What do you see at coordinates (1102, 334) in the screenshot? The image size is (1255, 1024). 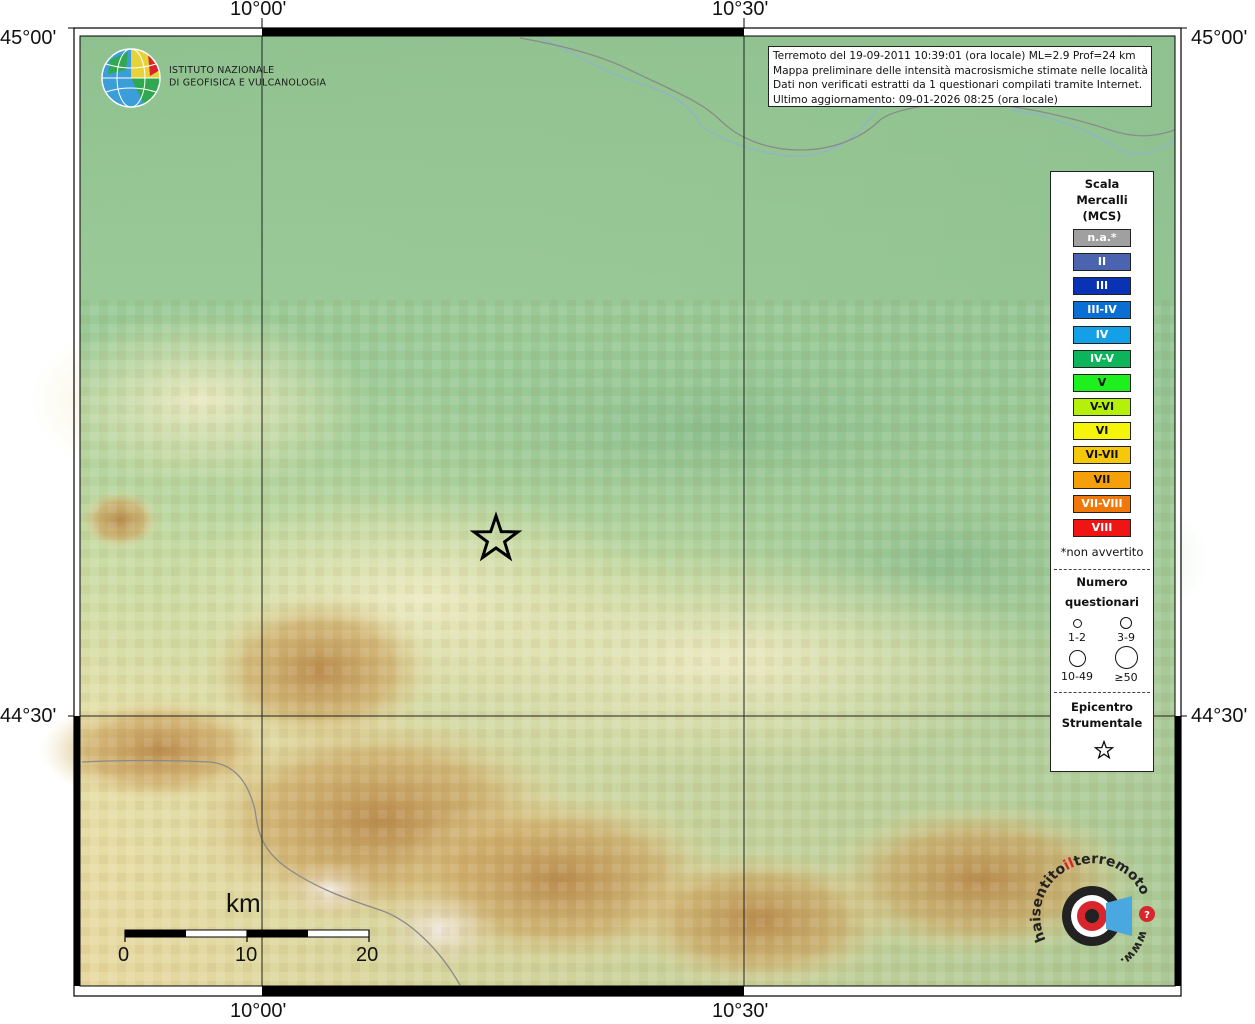 I see `legend-swatch-iv: IV` at bounding box center [1102, 334].